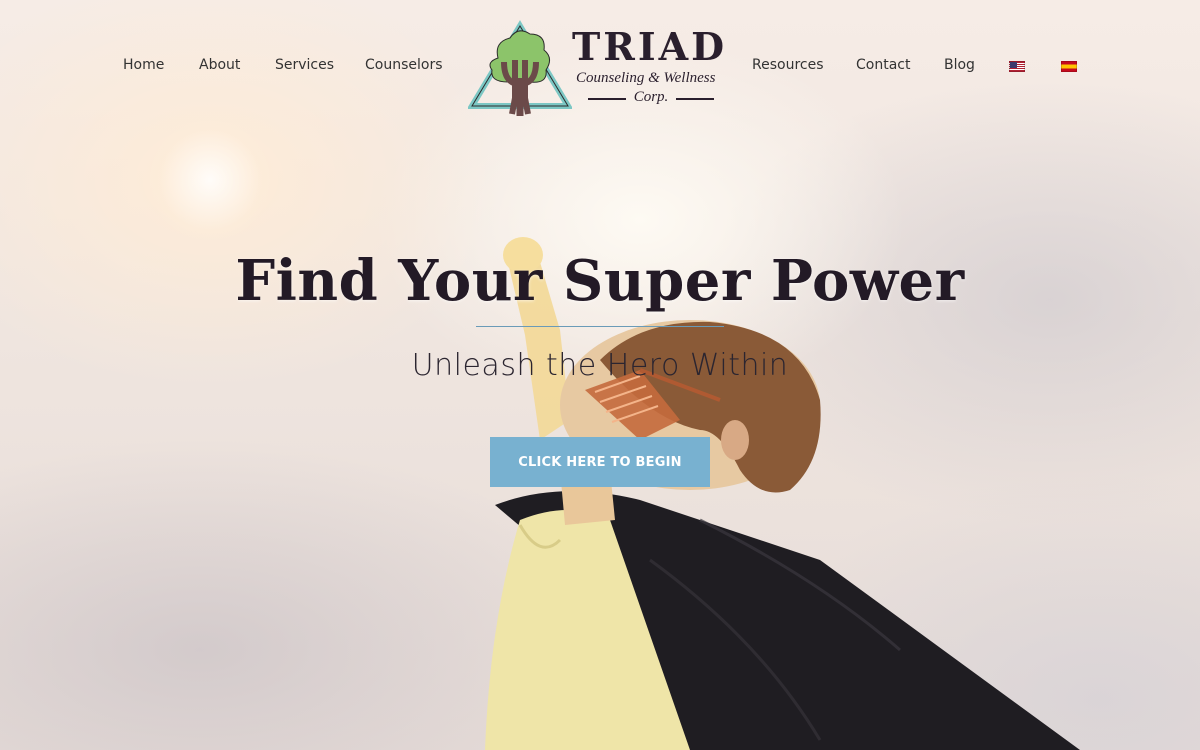 The width and height of the screenshot is (1200, 750). What do you see at coordinates (959, 65) in the screenshot?
I see `nav-blog-link: Blog` at bounding box center [959, 65].